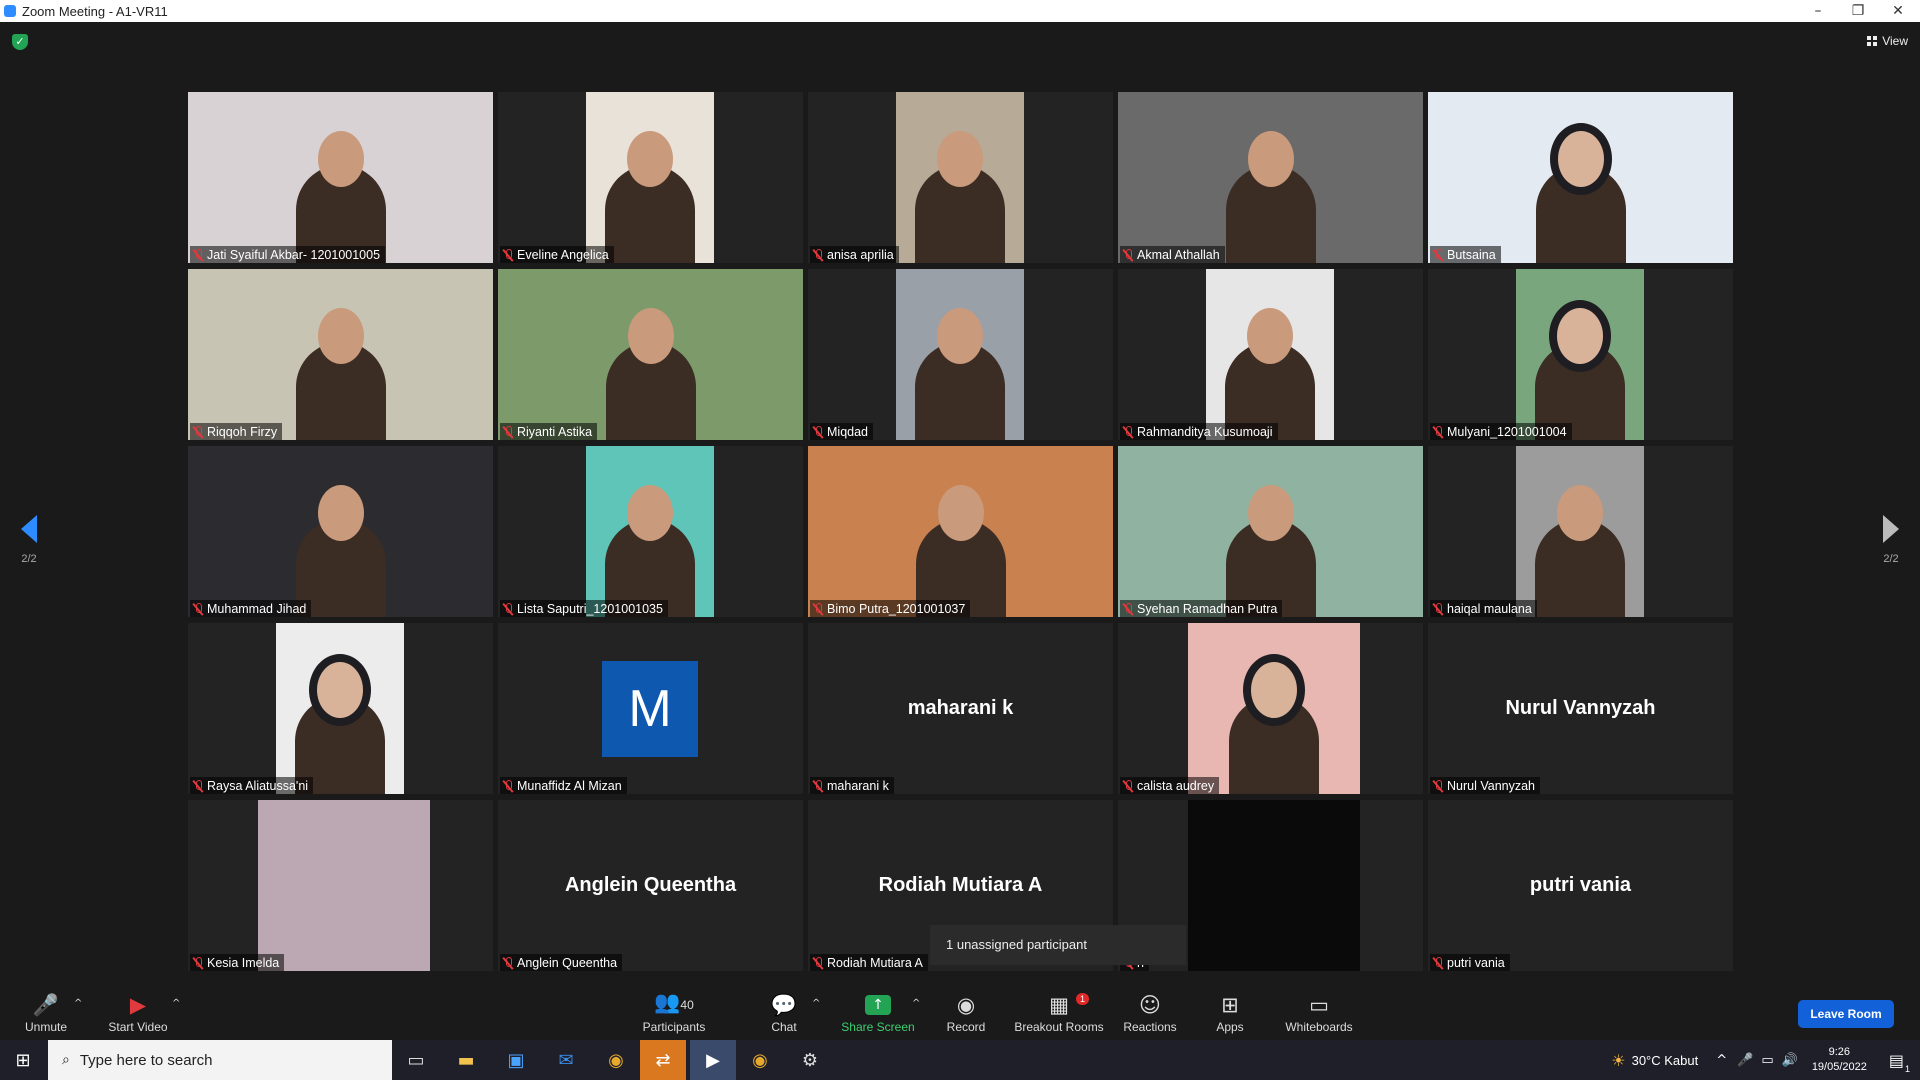 This screenshot has width=1920, height=1080. I want to click on video-off-icon: ▶, so click(138, 1005).